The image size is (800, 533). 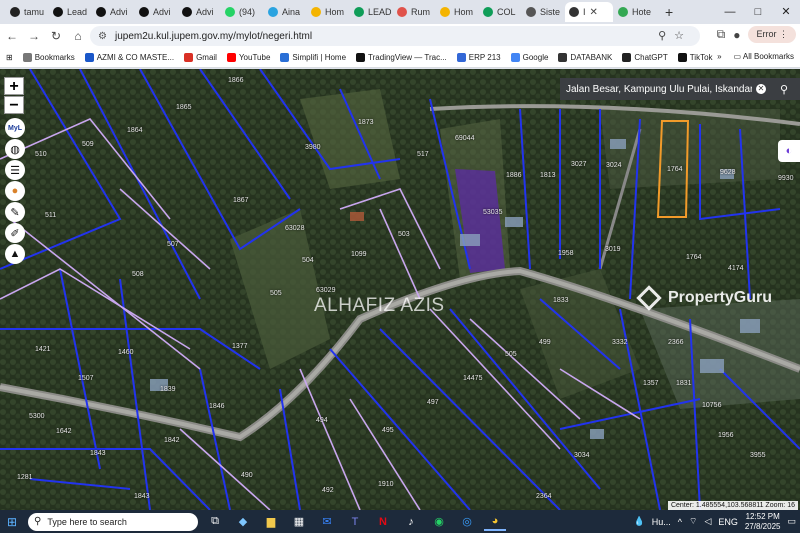 I want to click on lot-number-label: 494, so click(x=322, y=420).